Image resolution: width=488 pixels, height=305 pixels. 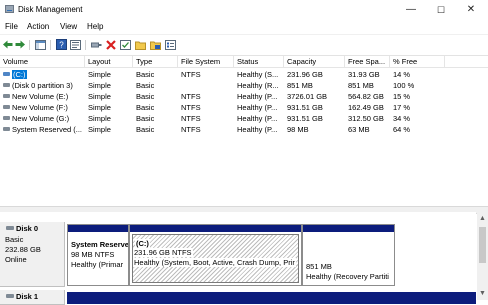 I want to click on percent-free-cell: 17 %, so click(x=402, y=107).